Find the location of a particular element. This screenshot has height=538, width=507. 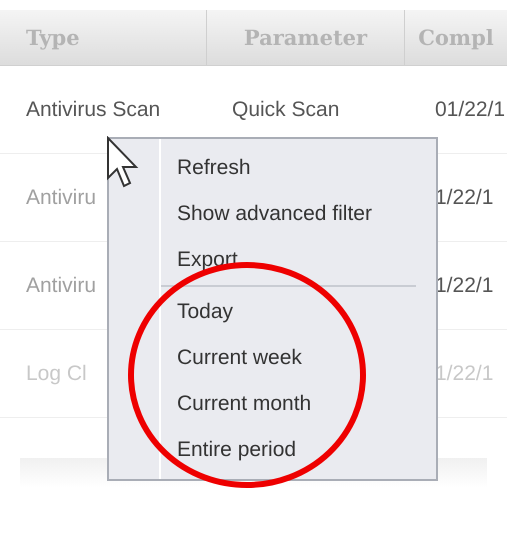

menu-item: Current week is located at coordinates (298, 358).